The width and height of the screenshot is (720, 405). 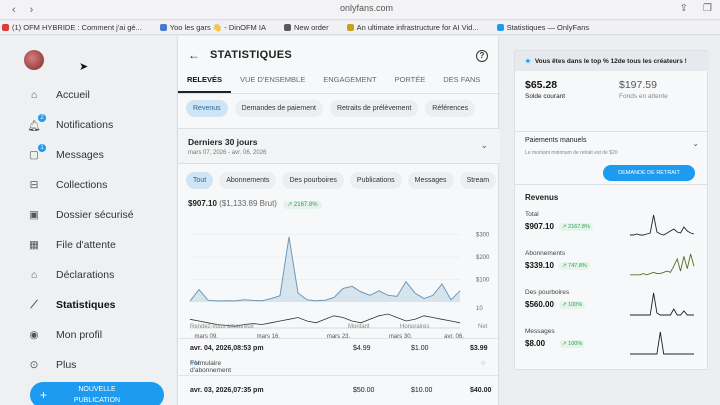 I want to click on sidebar-item-dossier-s-curis-: ▣ Dossier sécurisé, so click(x=80, y=215).